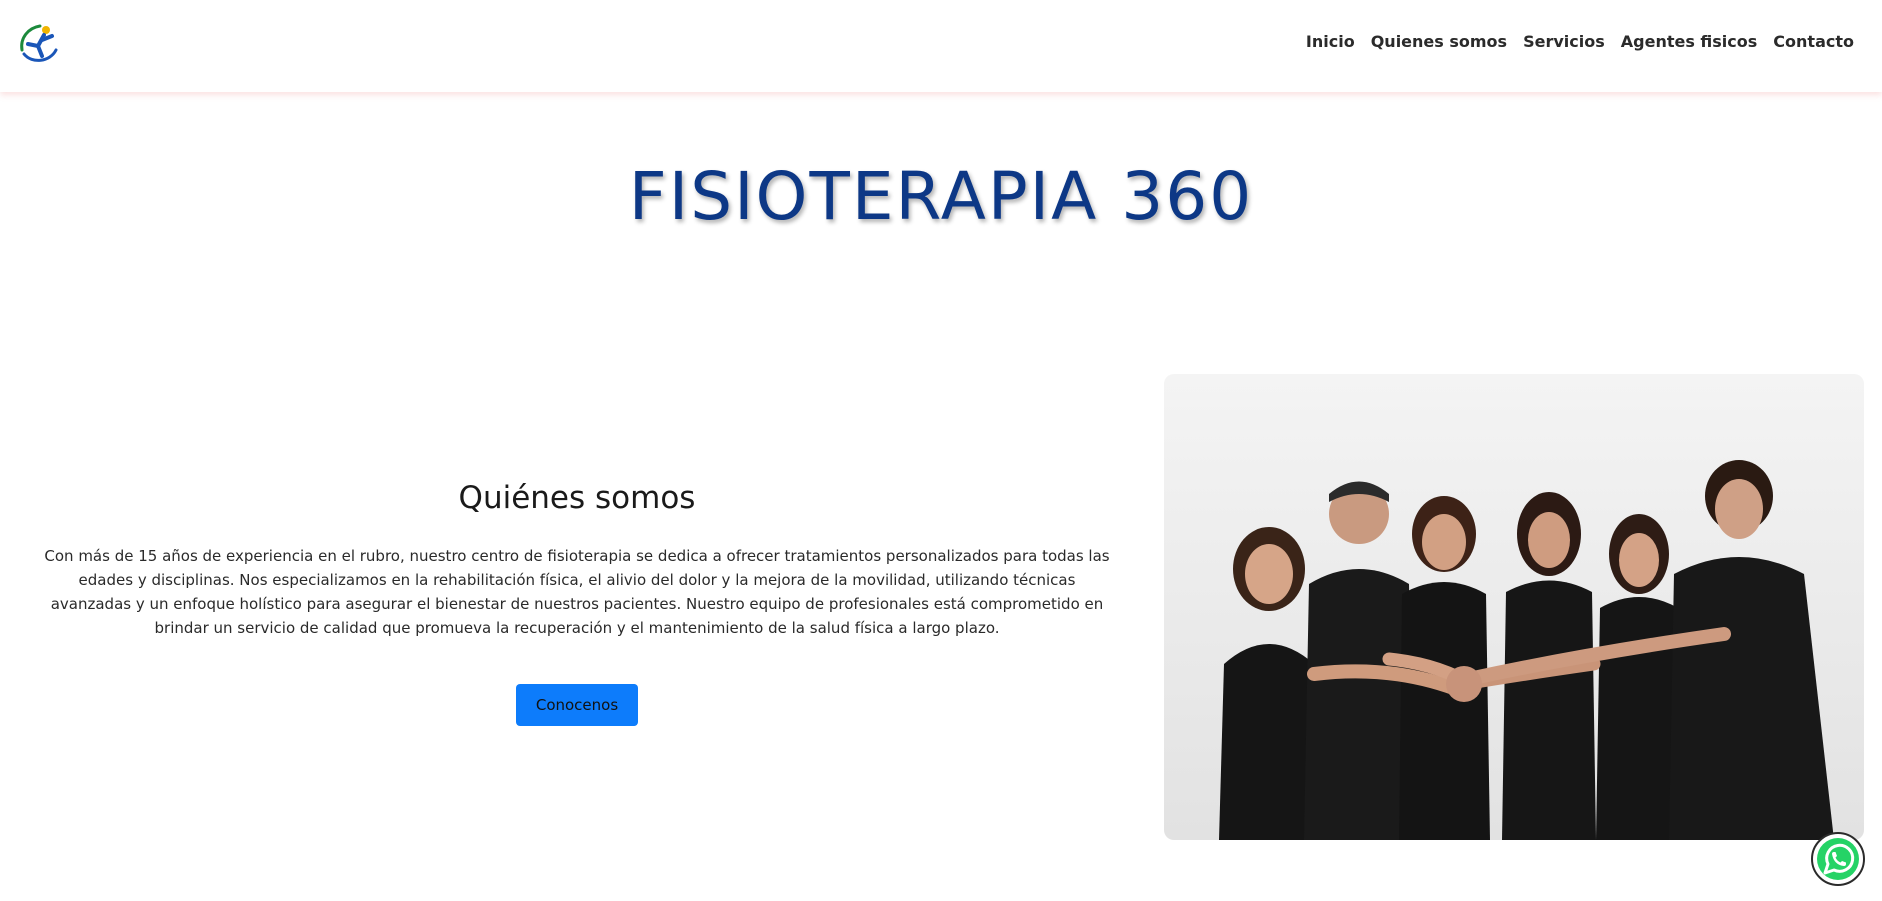 The width and height of the screenshot is (1882, 901). I want to click on whatsapp-icon, so click(1838, 859).